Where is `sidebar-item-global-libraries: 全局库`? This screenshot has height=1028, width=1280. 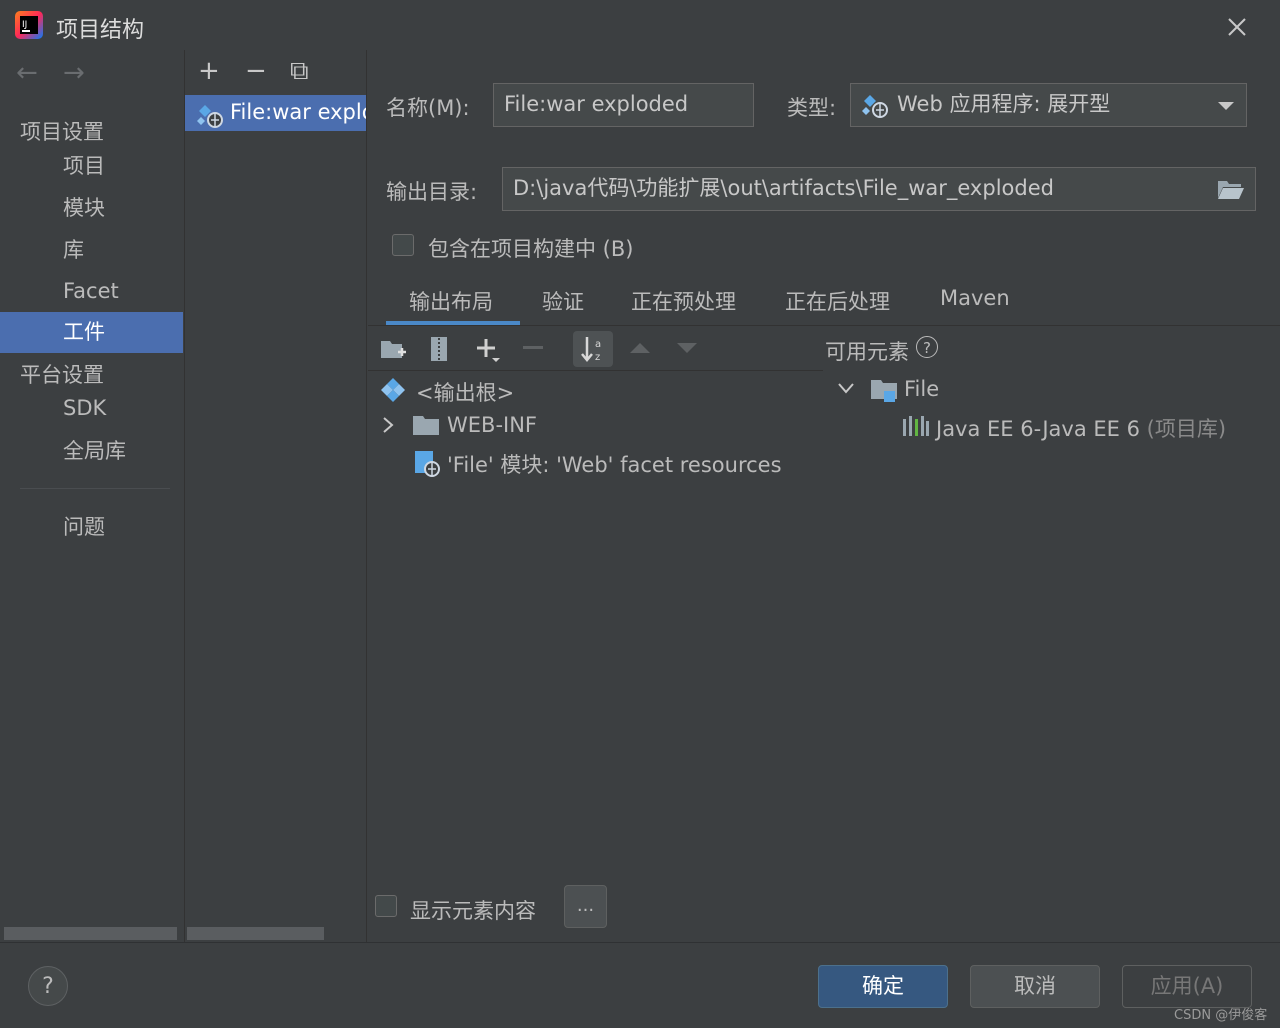 sidebar-item-global-libraries: 全局库 is located at coordinates (91, 451).